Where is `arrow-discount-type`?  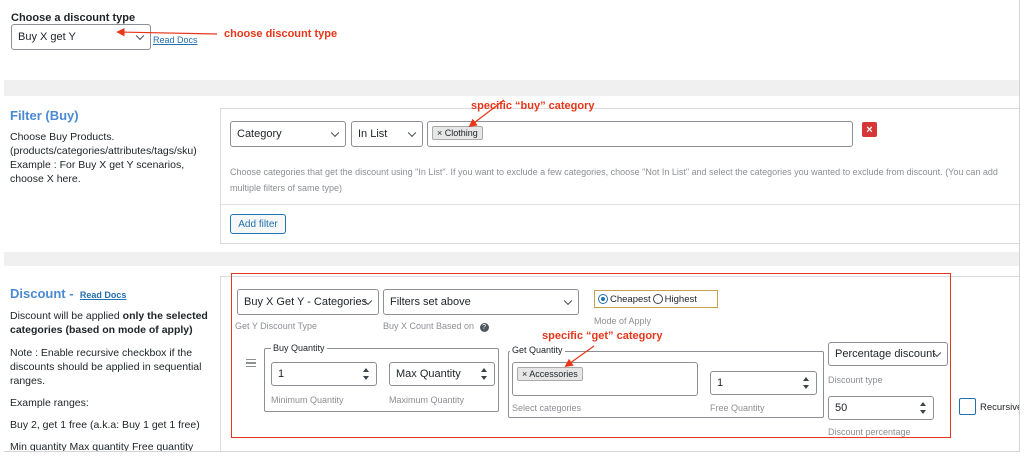 arrow-discount-type is located at coordinates (167, 32).